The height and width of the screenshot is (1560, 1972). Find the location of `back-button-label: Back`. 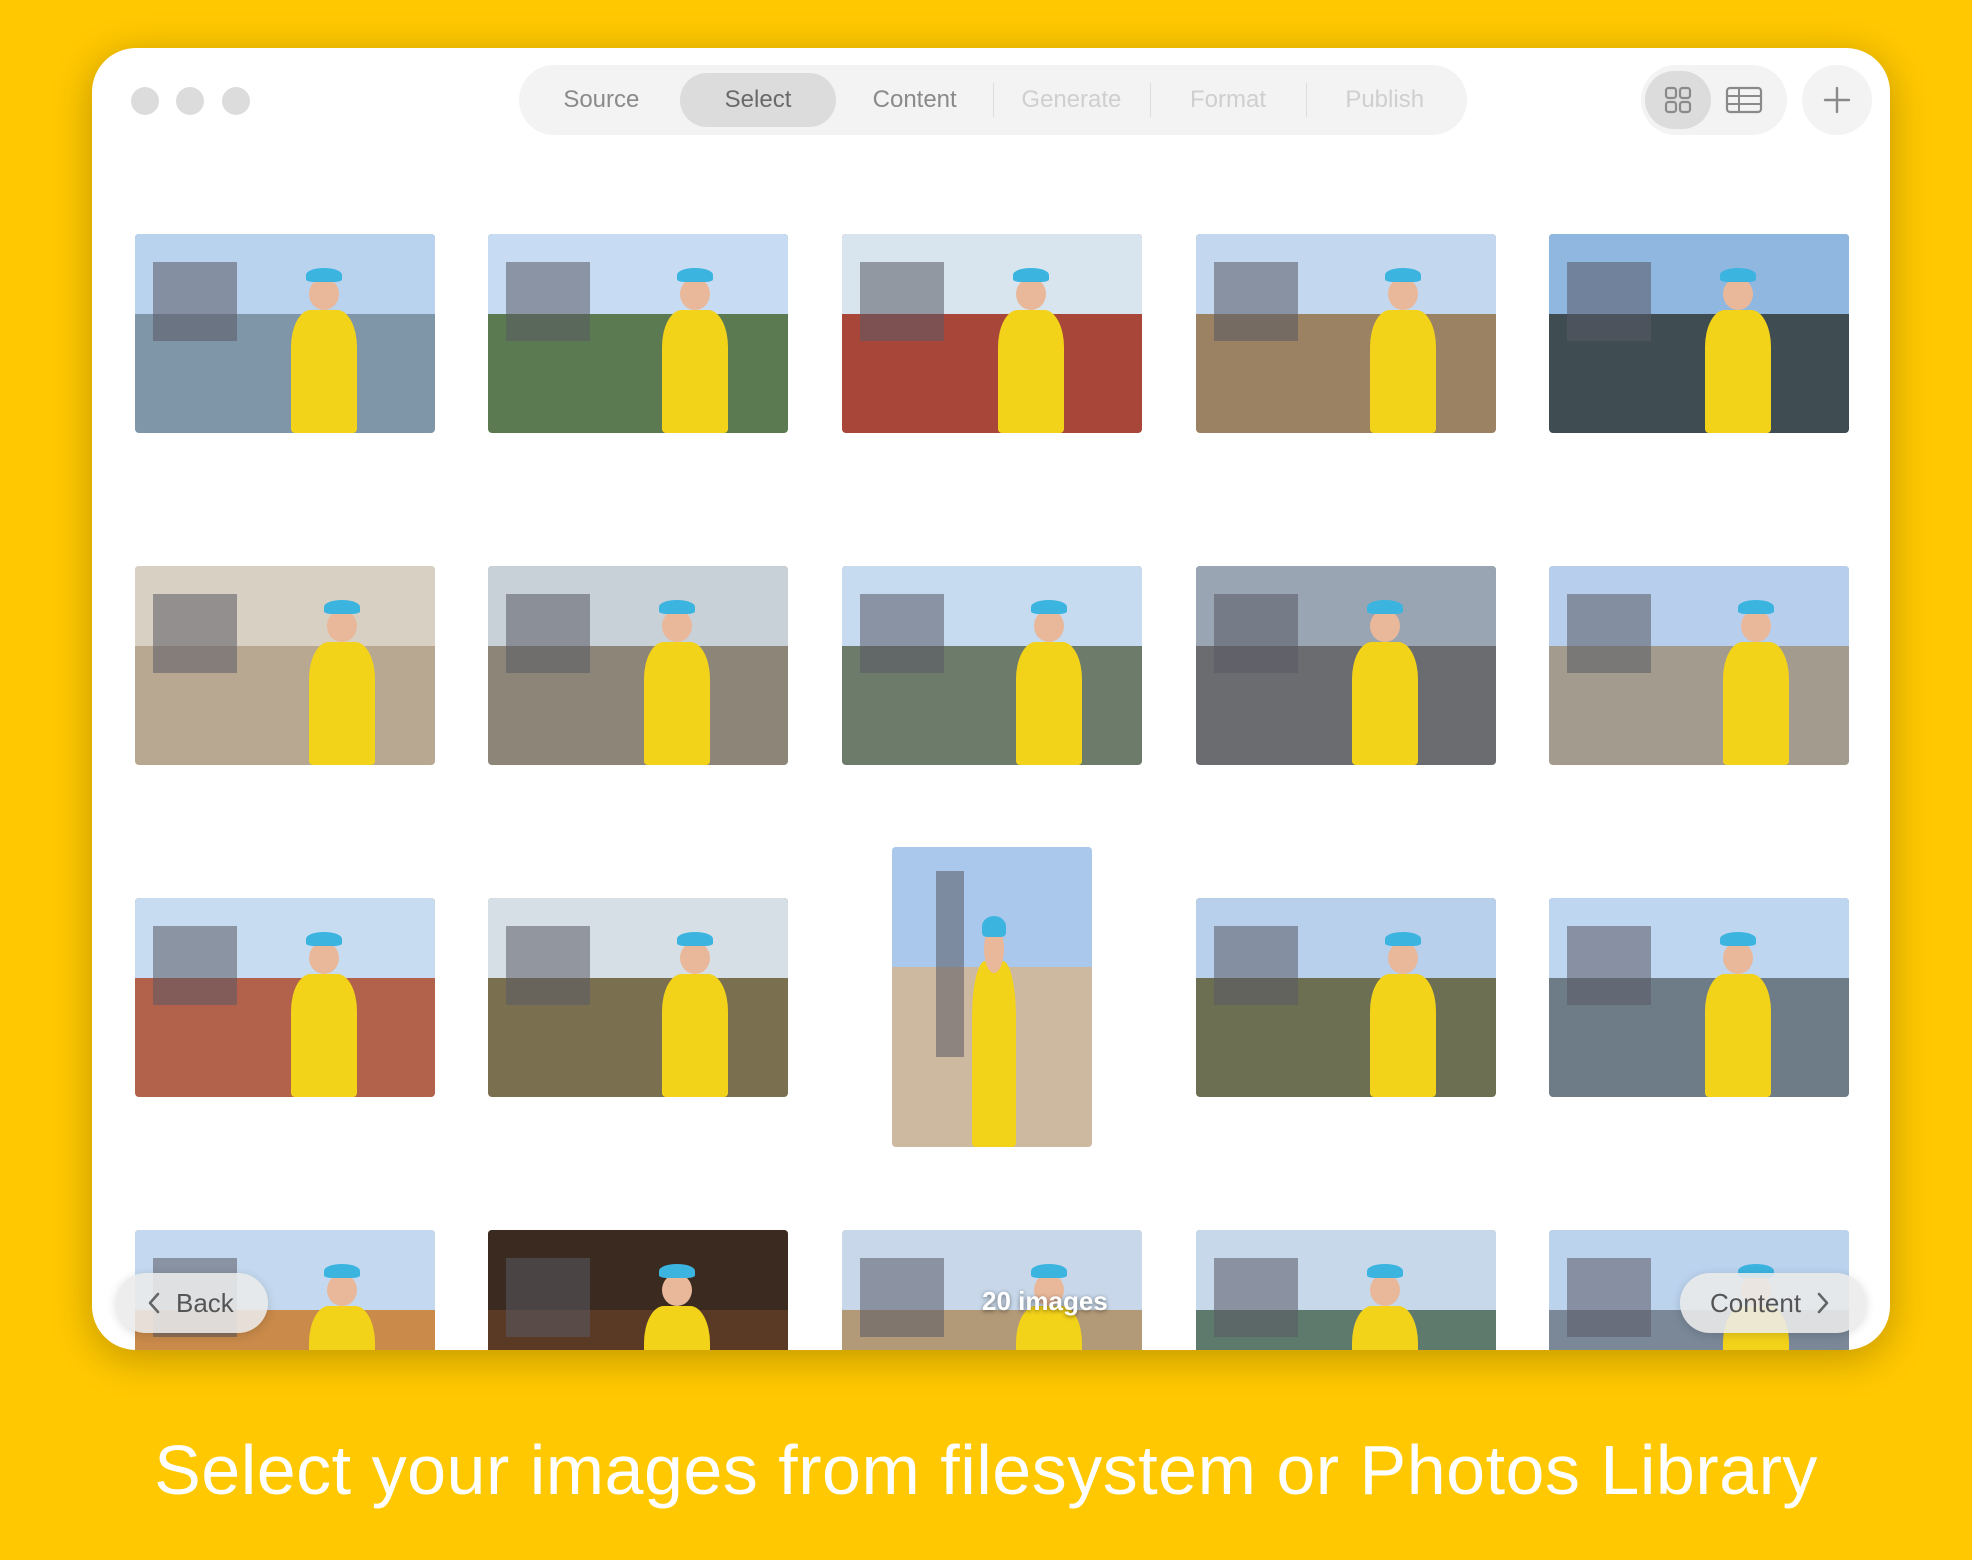

back-button-label: Back is located at coordinates (205, 1302).